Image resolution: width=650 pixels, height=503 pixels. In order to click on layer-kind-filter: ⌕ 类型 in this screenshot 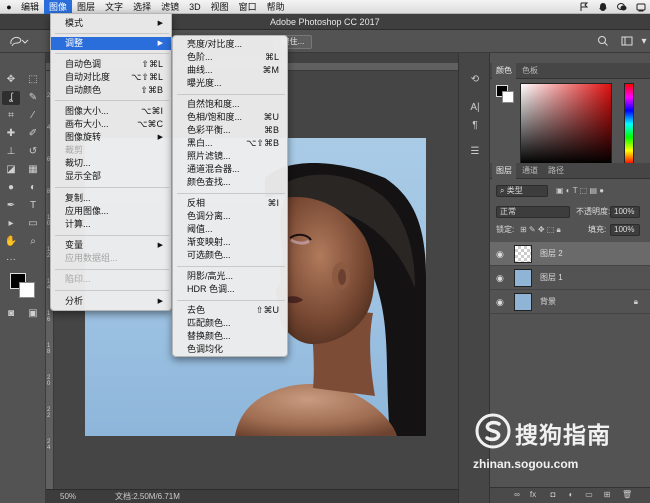, I will do `click(522, 191)`.